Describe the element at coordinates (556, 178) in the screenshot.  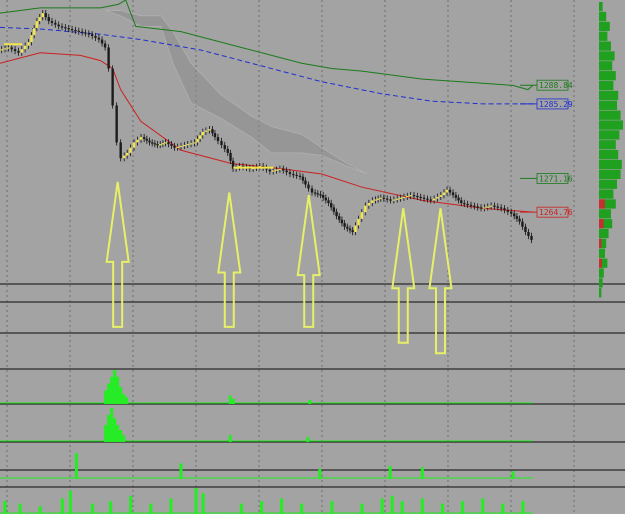
I see `price-label: 1271.16` at that location.